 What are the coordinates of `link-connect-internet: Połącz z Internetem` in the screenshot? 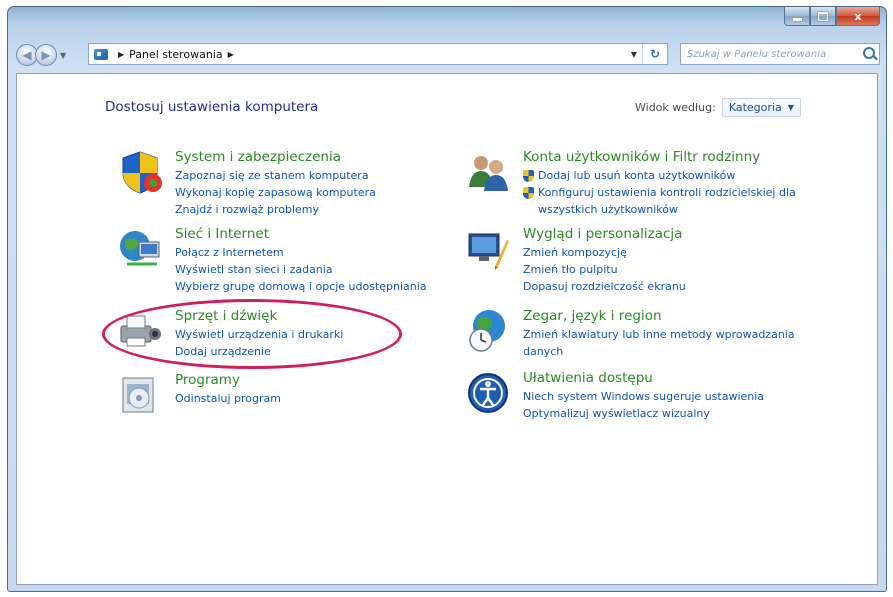 It's located at (301, 252).